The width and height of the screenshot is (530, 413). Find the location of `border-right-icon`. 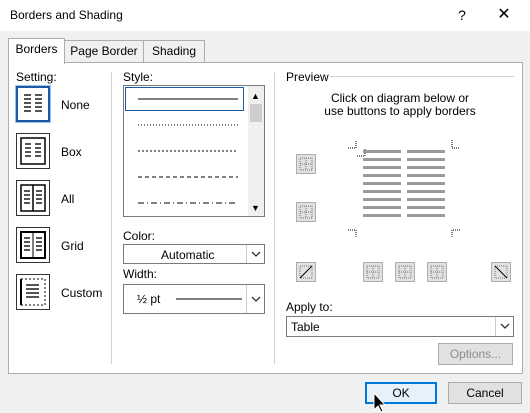

border-right-icon is located at coordinates (437, 272).